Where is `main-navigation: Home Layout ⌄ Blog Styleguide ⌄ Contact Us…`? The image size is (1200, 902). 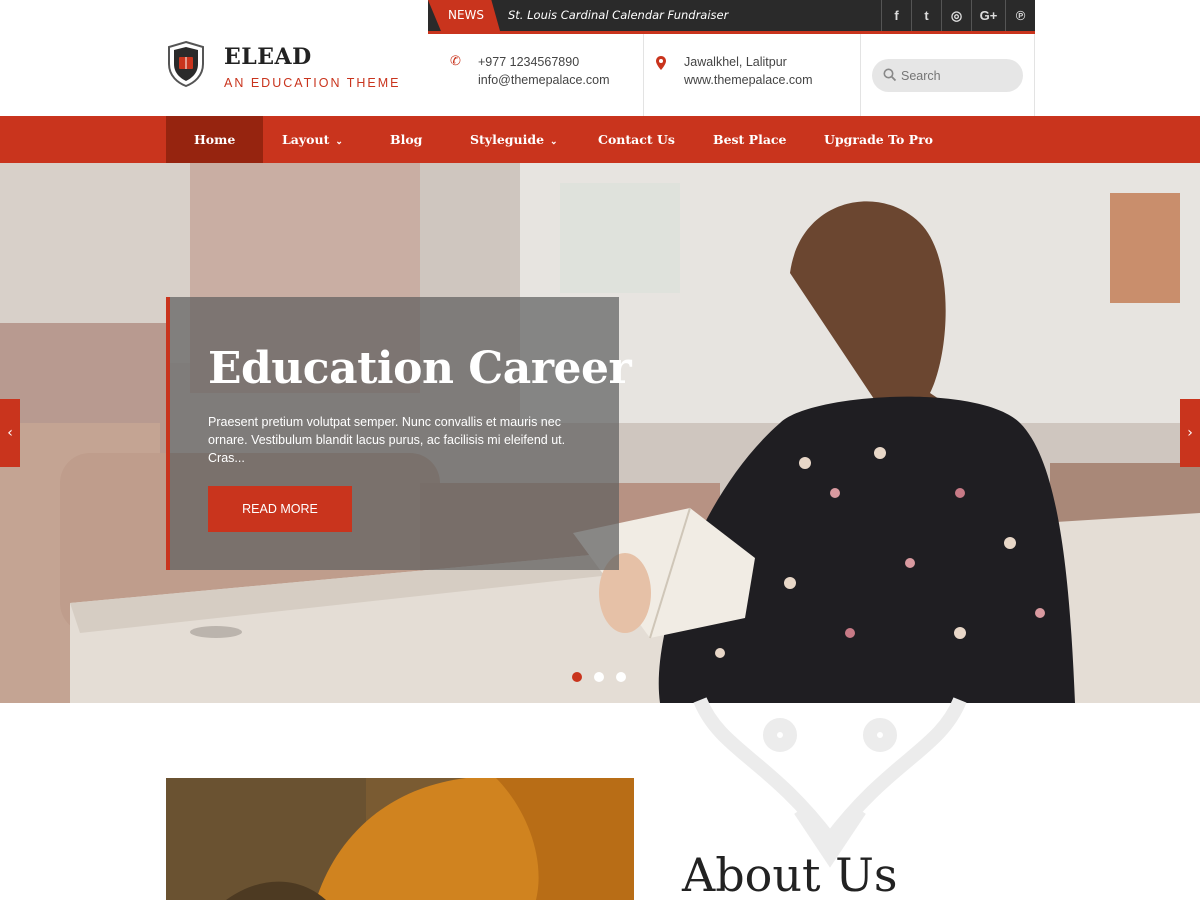 main-navigation: Home Layout ⌄ Blog Styleguide ⌄ Contact Us… is located at coordinates (600, 139).